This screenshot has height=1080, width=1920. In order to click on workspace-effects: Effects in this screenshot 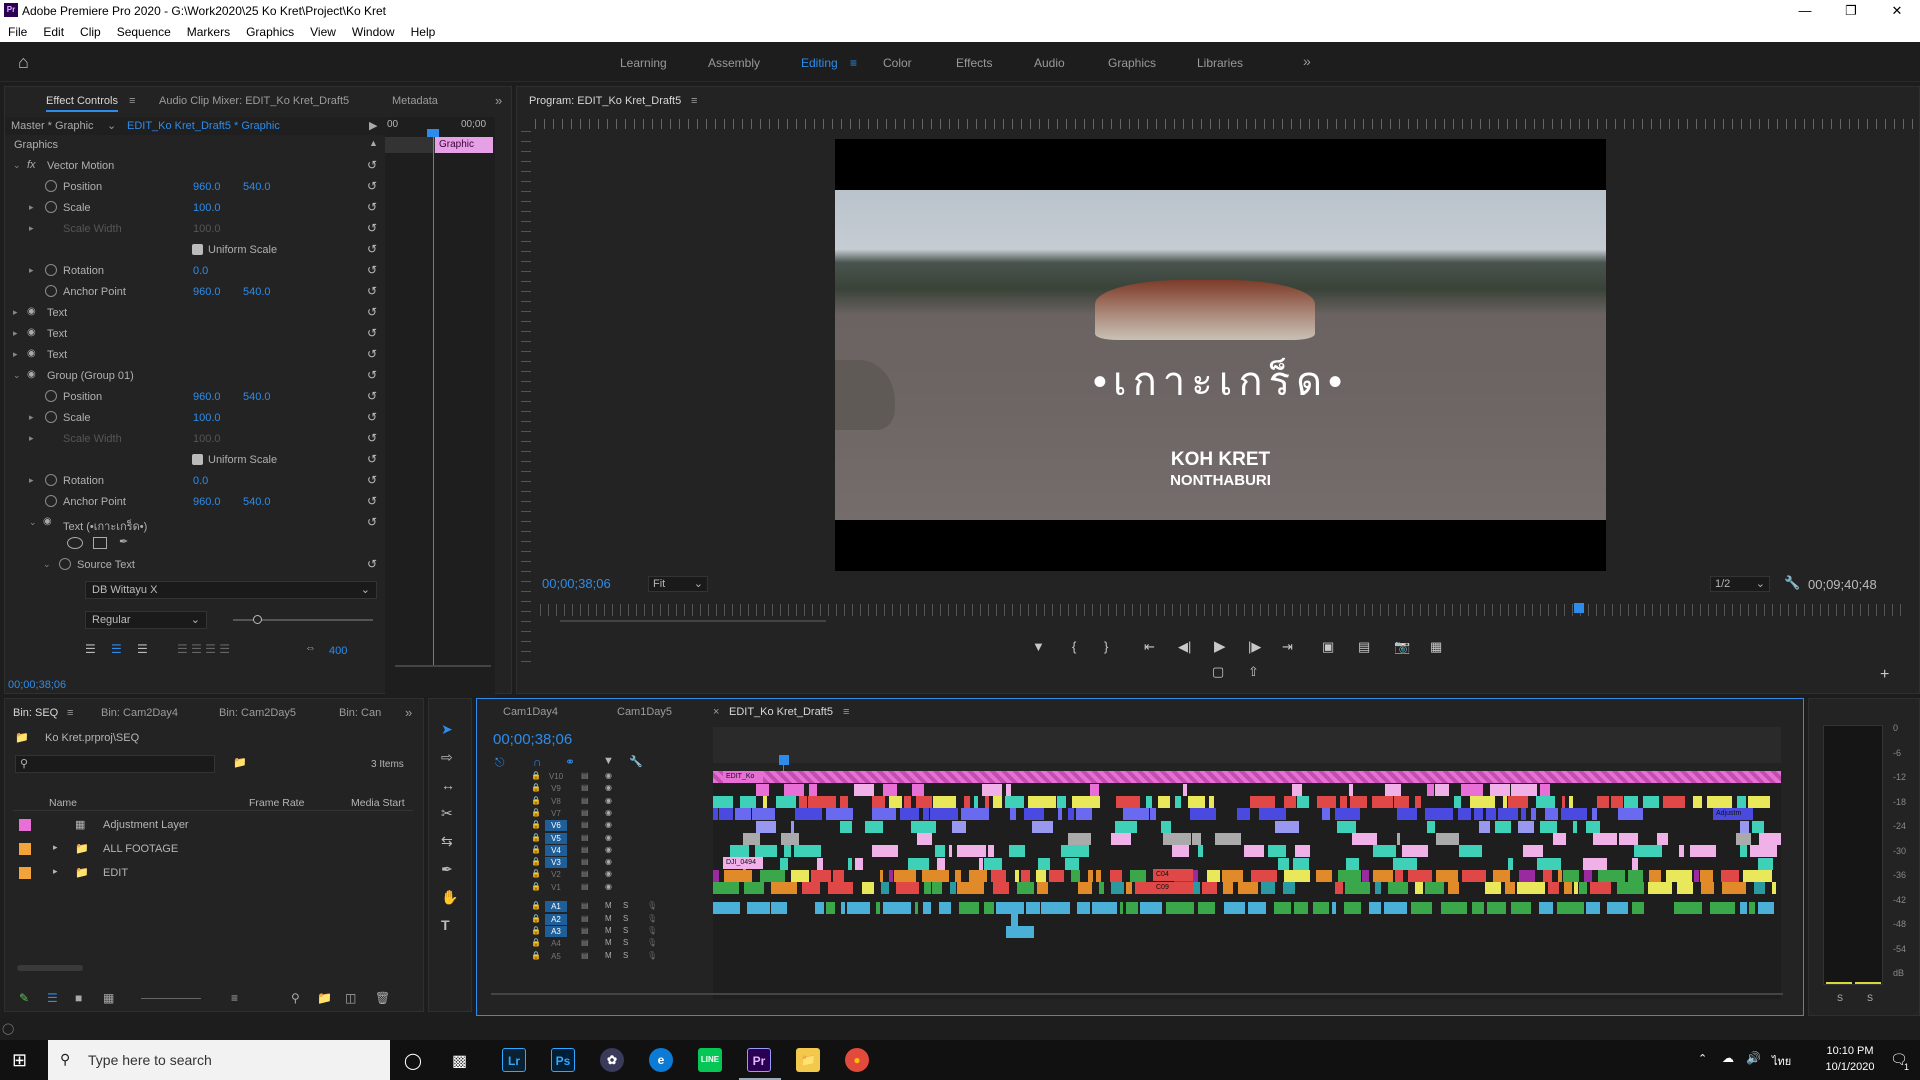, I will do `click(974, 63)`.